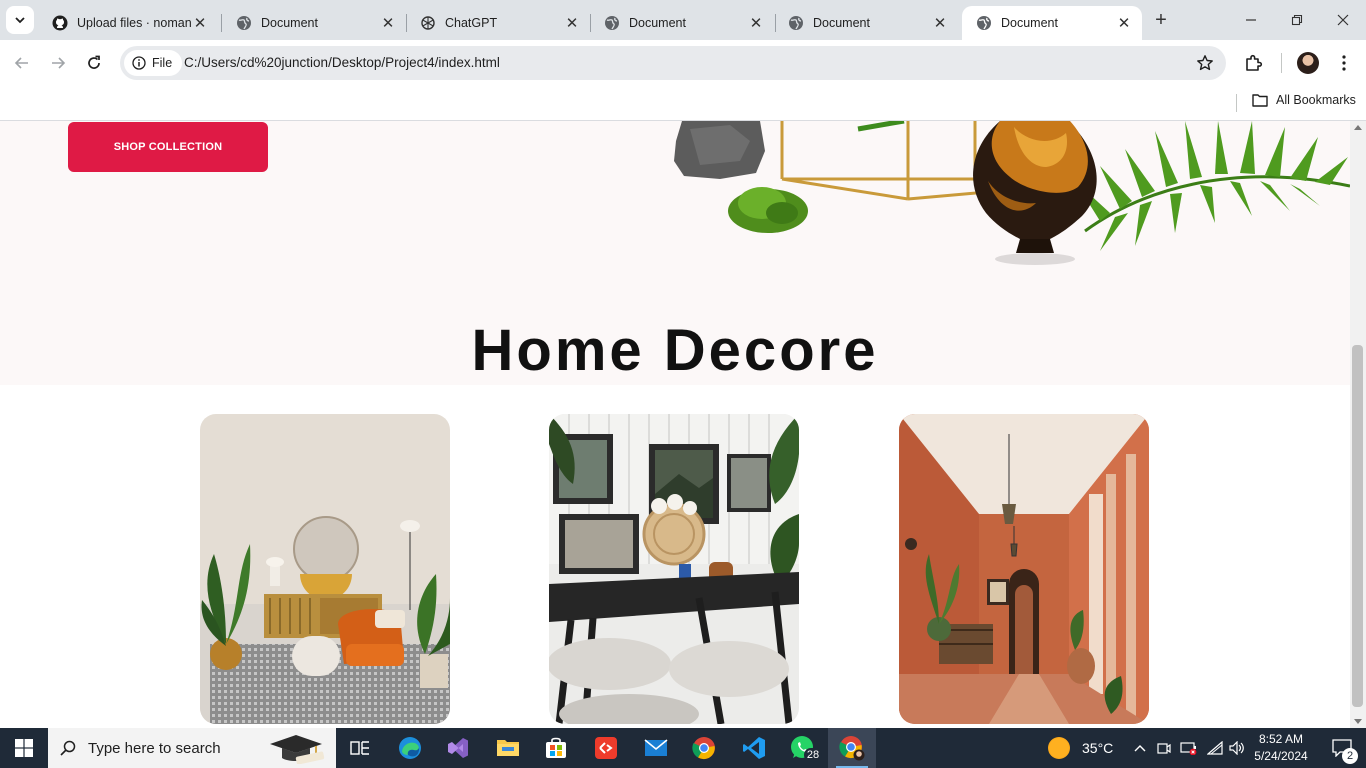  I want to click on weather-widget: 35°C, so click(1080, 748).